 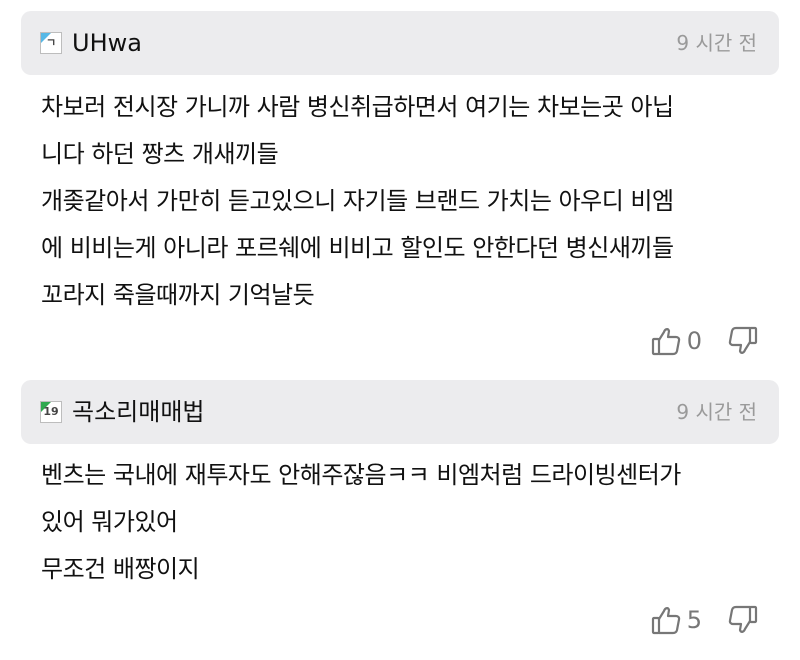 What do you see at coordinates (160, 154) in the screenshot?
I see `comment-text-line: 니다 하던 짱츠 개새끼들` at bounding box center [160, 154].